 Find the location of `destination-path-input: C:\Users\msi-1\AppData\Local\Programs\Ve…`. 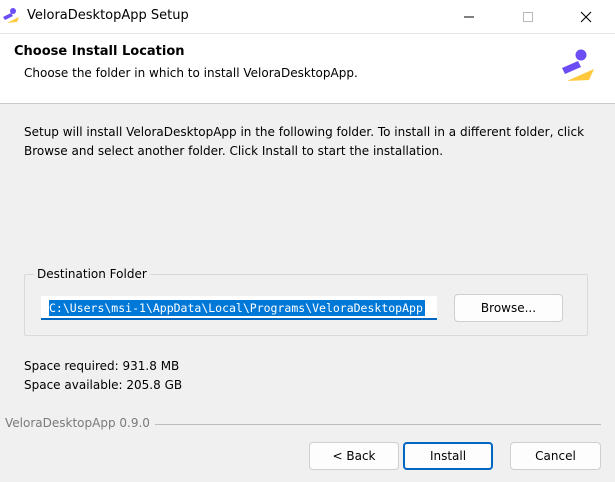

destination-path-input: C:\Users\msi-1\AppData\Local\Programs\Ve… is located at coordinates (239, 308).